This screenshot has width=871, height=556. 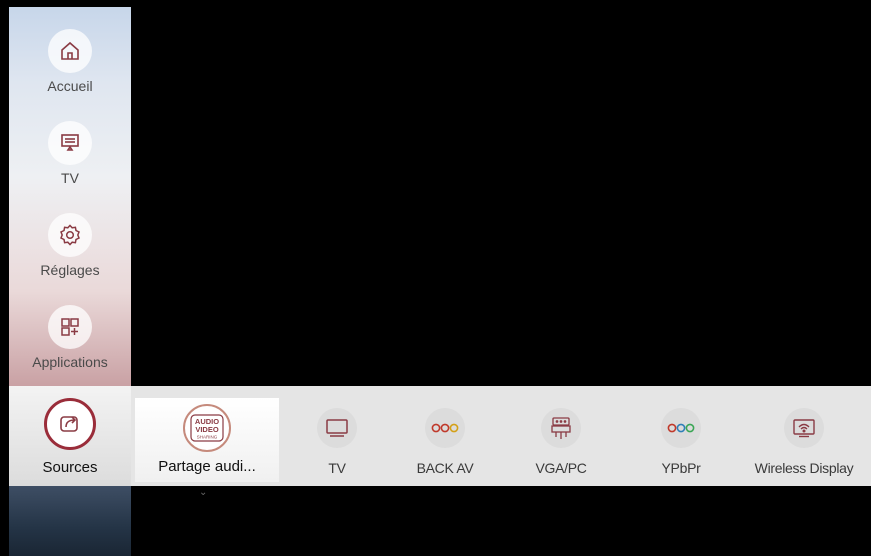 What do you see at coordinates (445, 468) in the screenshot?
I see `source-label: BACK AV` at bounding box center [445, 468].